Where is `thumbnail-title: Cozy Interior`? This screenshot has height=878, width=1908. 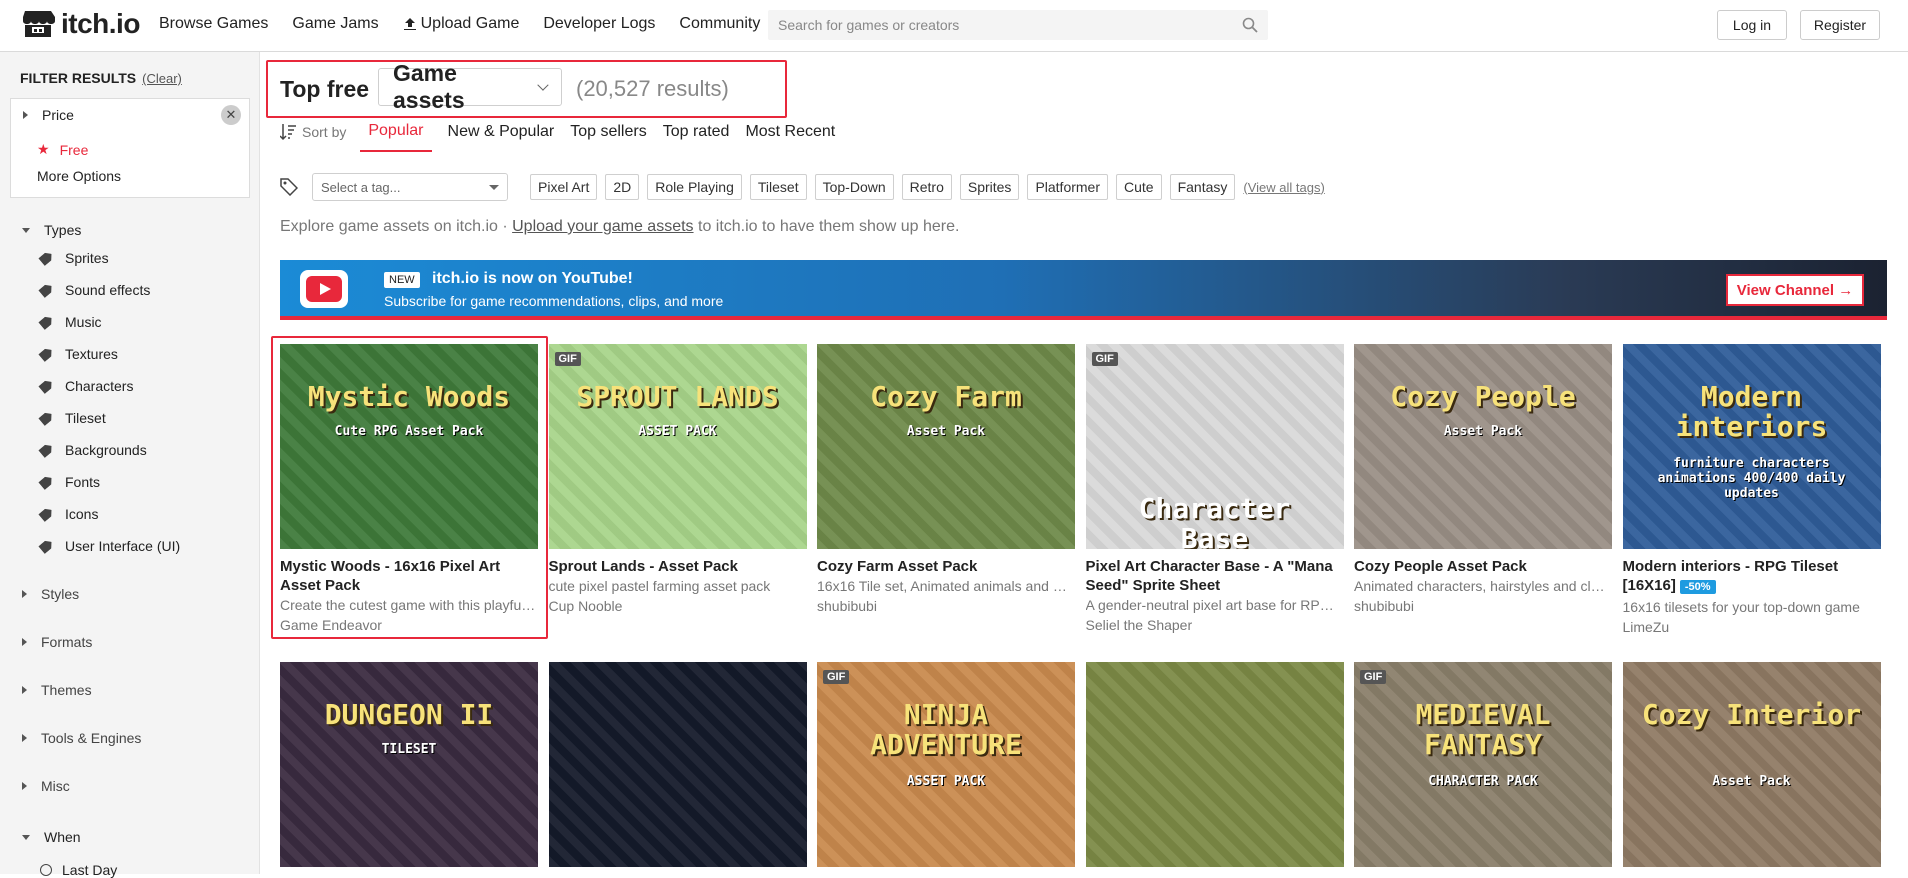 thumbnail-title: Cozy Interior is located at coordinates (1751, 714).